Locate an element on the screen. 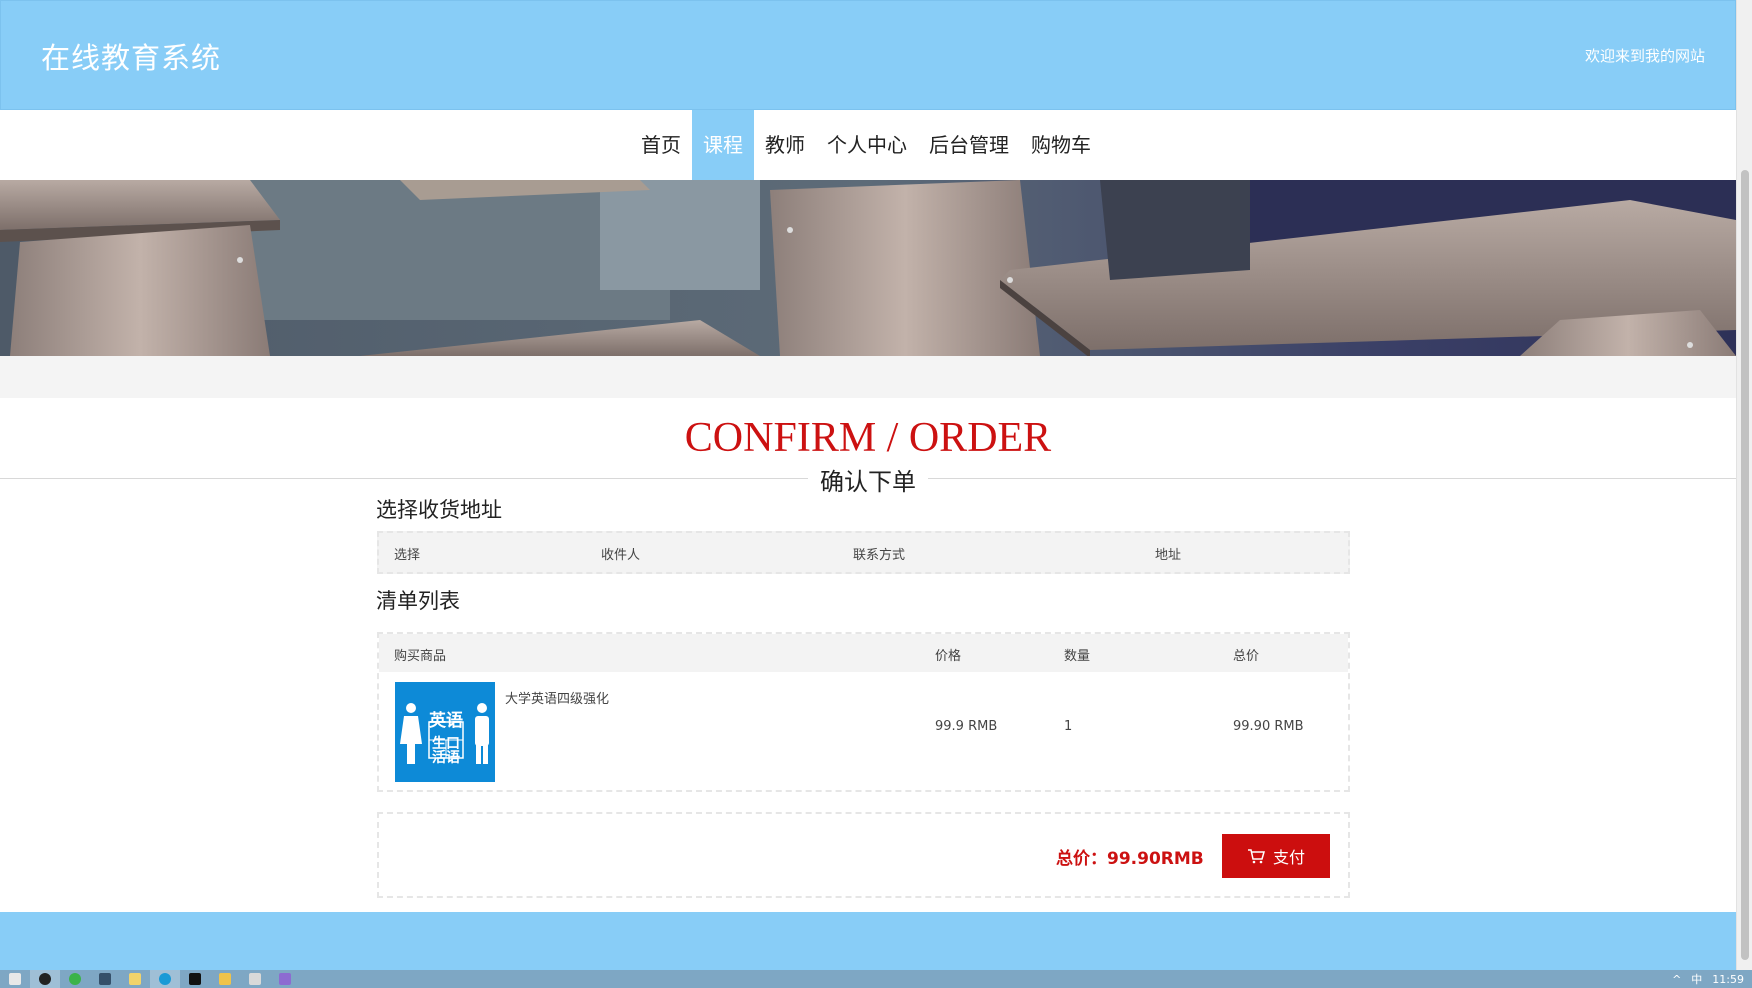 This screenshot has height=988, width=1752. page-scrollbar is located at coordinates (1744, 485).